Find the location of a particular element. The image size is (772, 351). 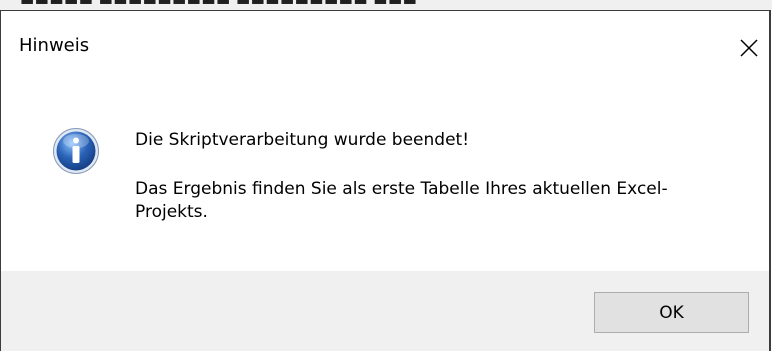

dialog-title: Hinweis is located at coordinates (54, 45).